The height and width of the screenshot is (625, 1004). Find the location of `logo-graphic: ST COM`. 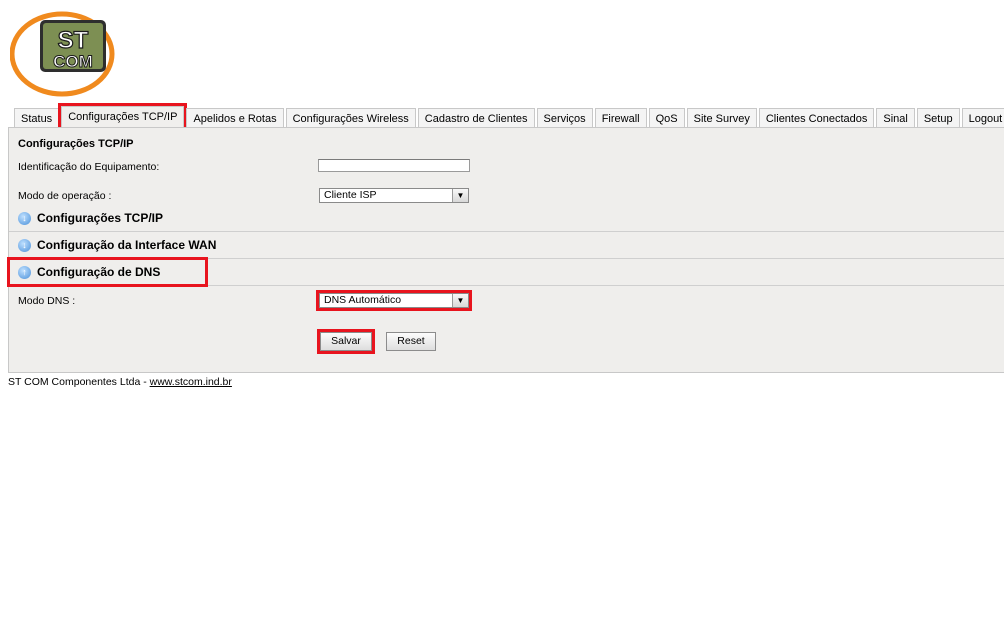

logo-graphic: ST COM is located at coordinates (62, 54).